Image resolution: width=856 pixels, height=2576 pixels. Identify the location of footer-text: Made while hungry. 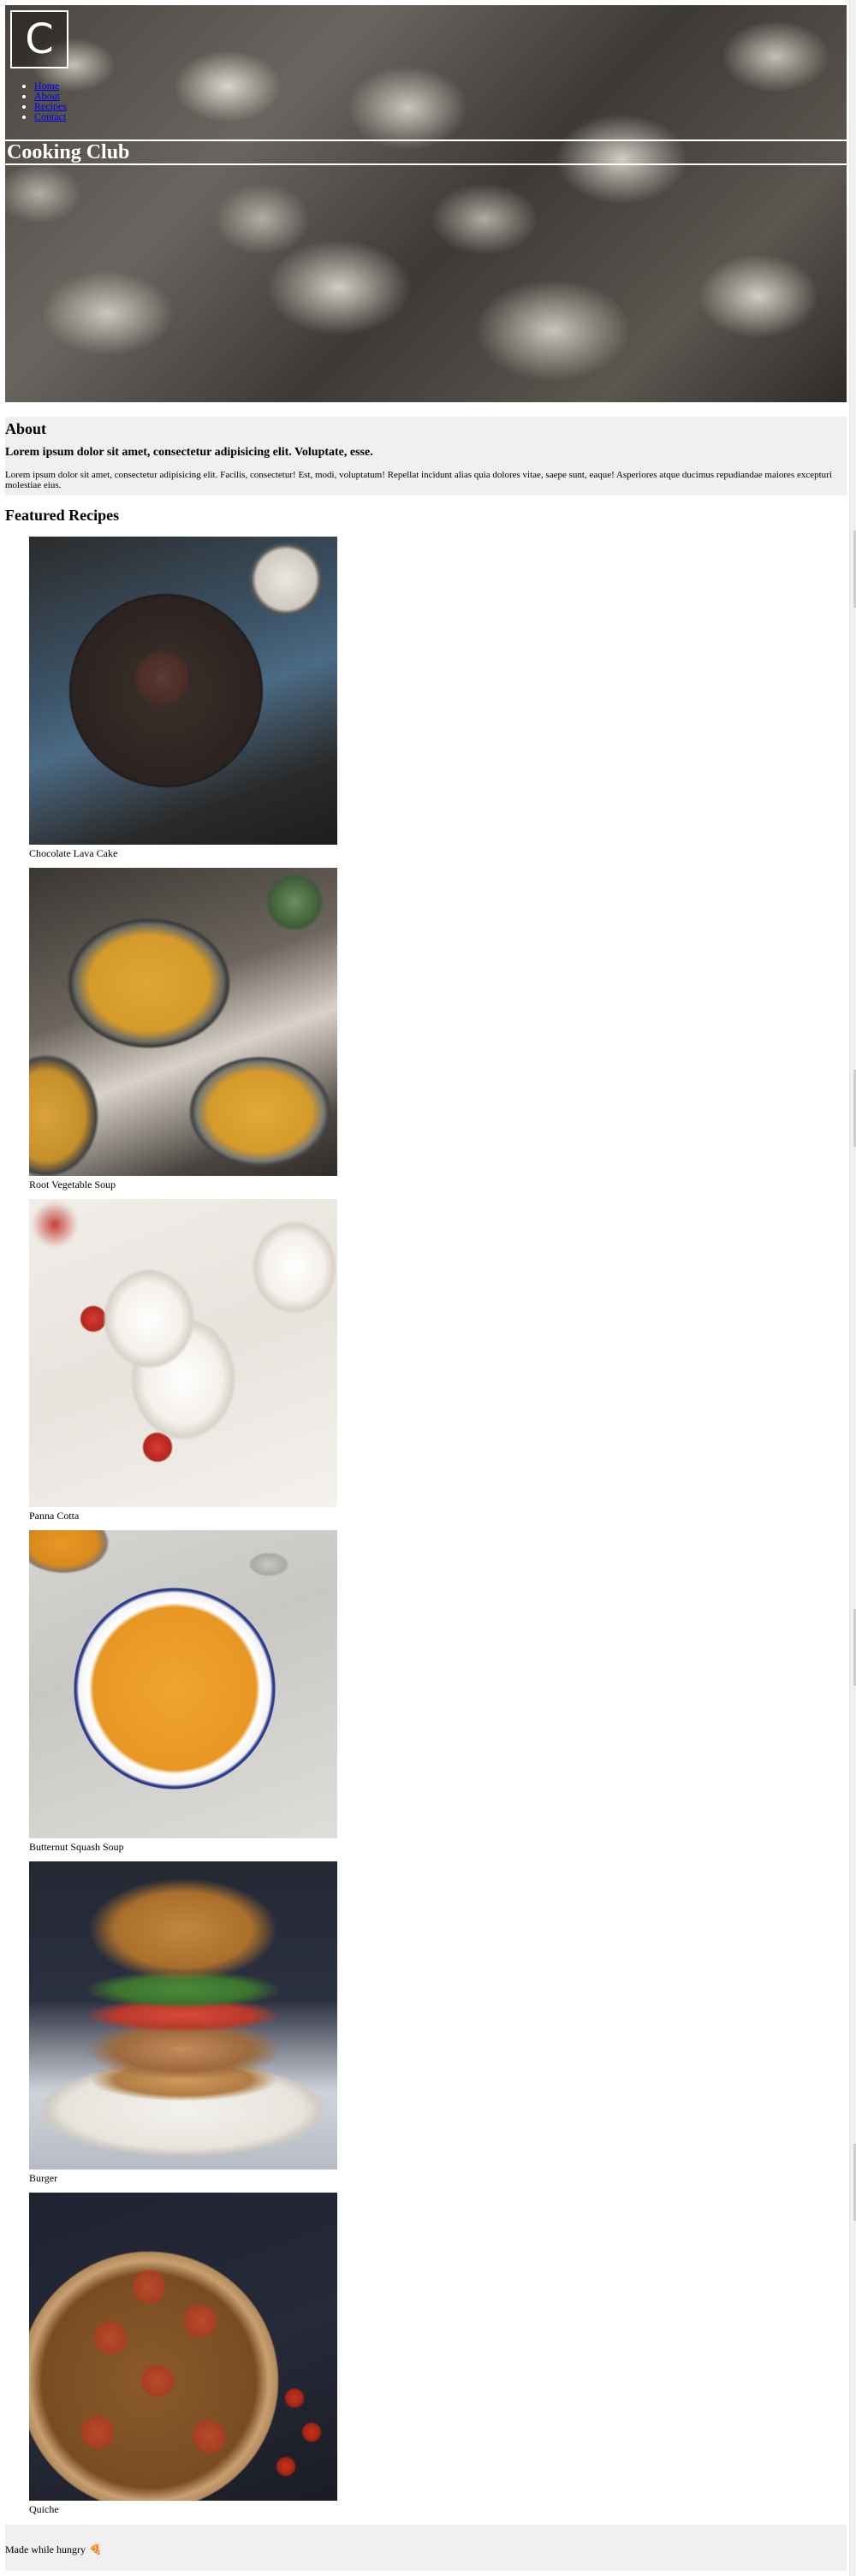
(45, 2549).